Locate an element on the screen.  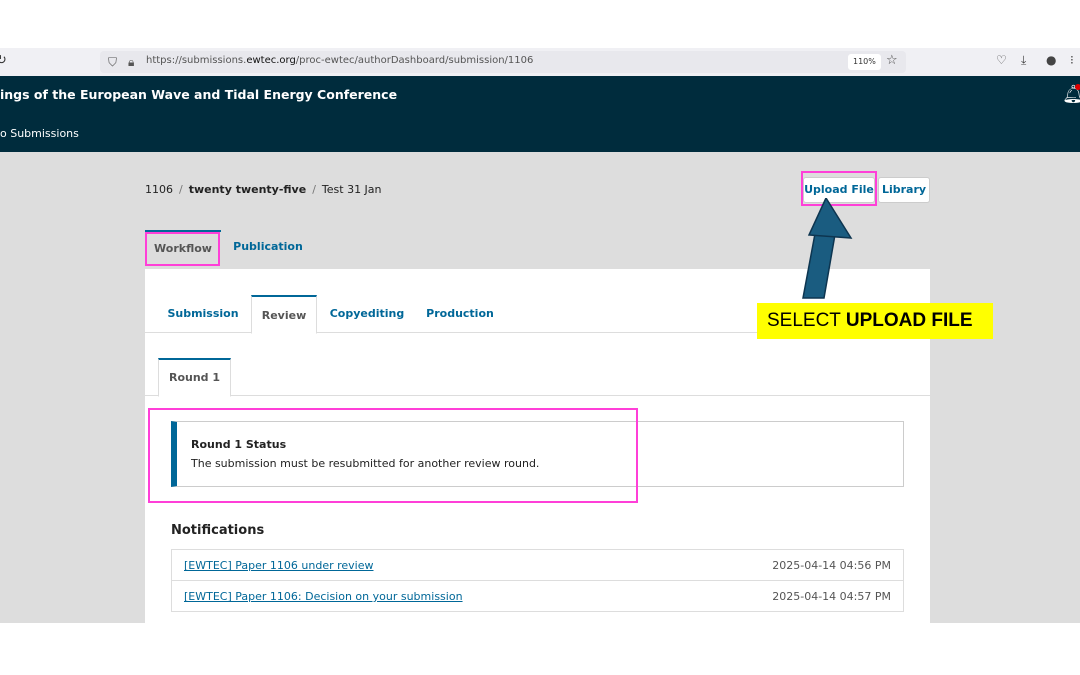
pocket-icon: ♡ is located at coordinates (1001, 60).